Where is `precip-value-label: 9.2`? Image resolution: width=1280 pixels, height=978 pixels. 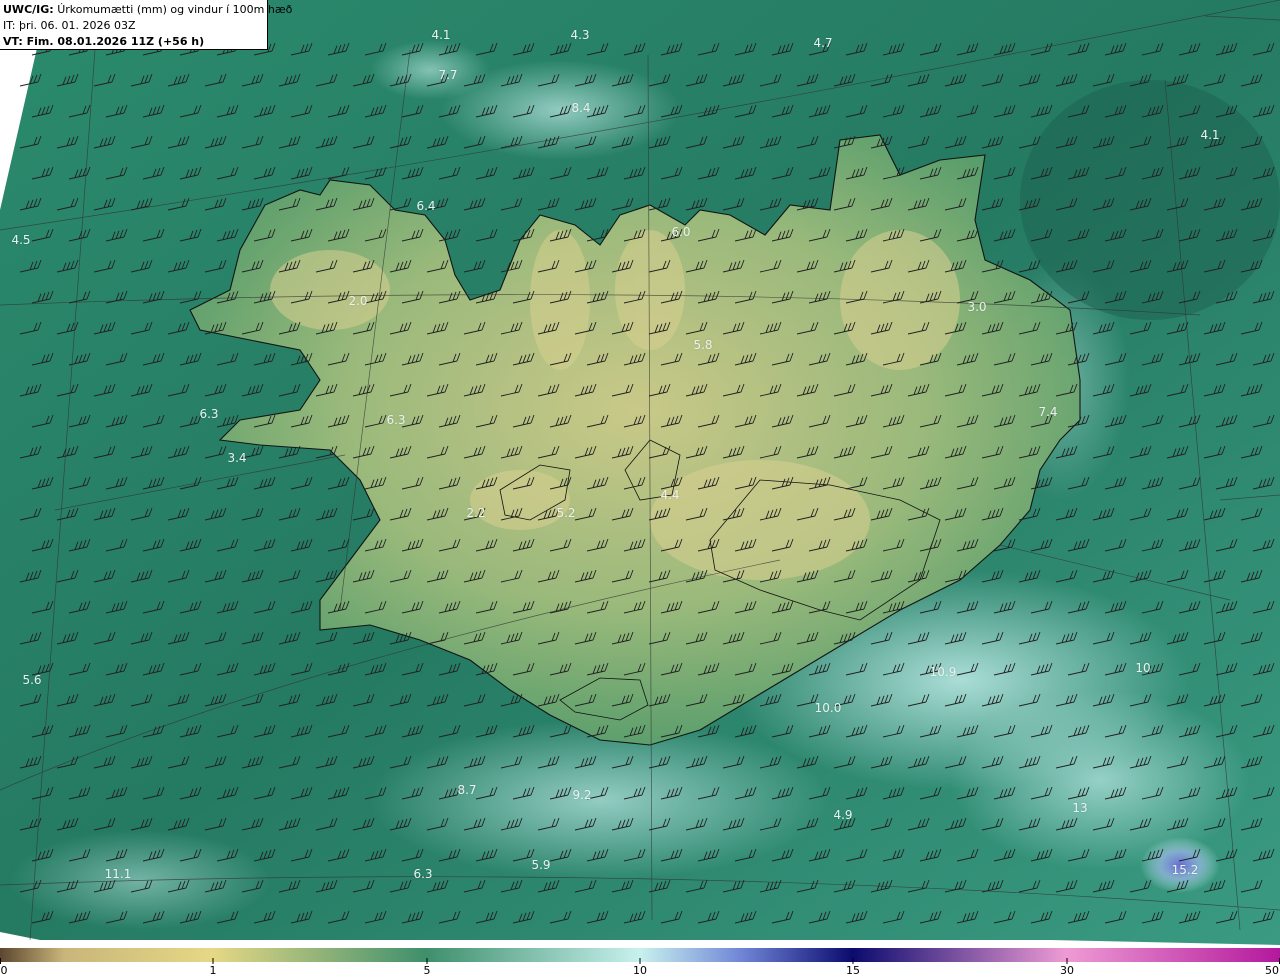 precip-value-label: 9.2 is located at coordinates (582, 795).